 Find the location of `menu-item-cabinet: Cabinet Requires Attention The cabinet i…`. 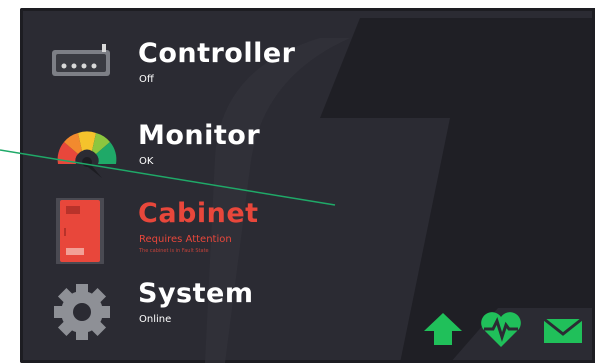

menu-item-cabinet: Cabinet Requires Attention The cabinet i… is located at coordinates (250, 231).